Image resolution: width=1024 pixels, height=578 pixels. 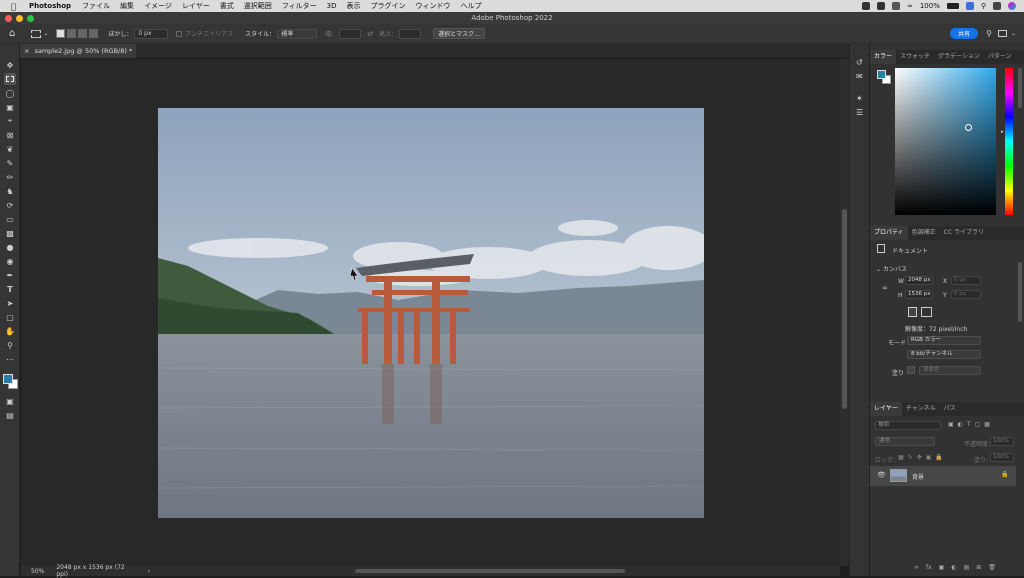 I want to click on healing-brush-tool-icon: ✎, so click(x=10, y=163).